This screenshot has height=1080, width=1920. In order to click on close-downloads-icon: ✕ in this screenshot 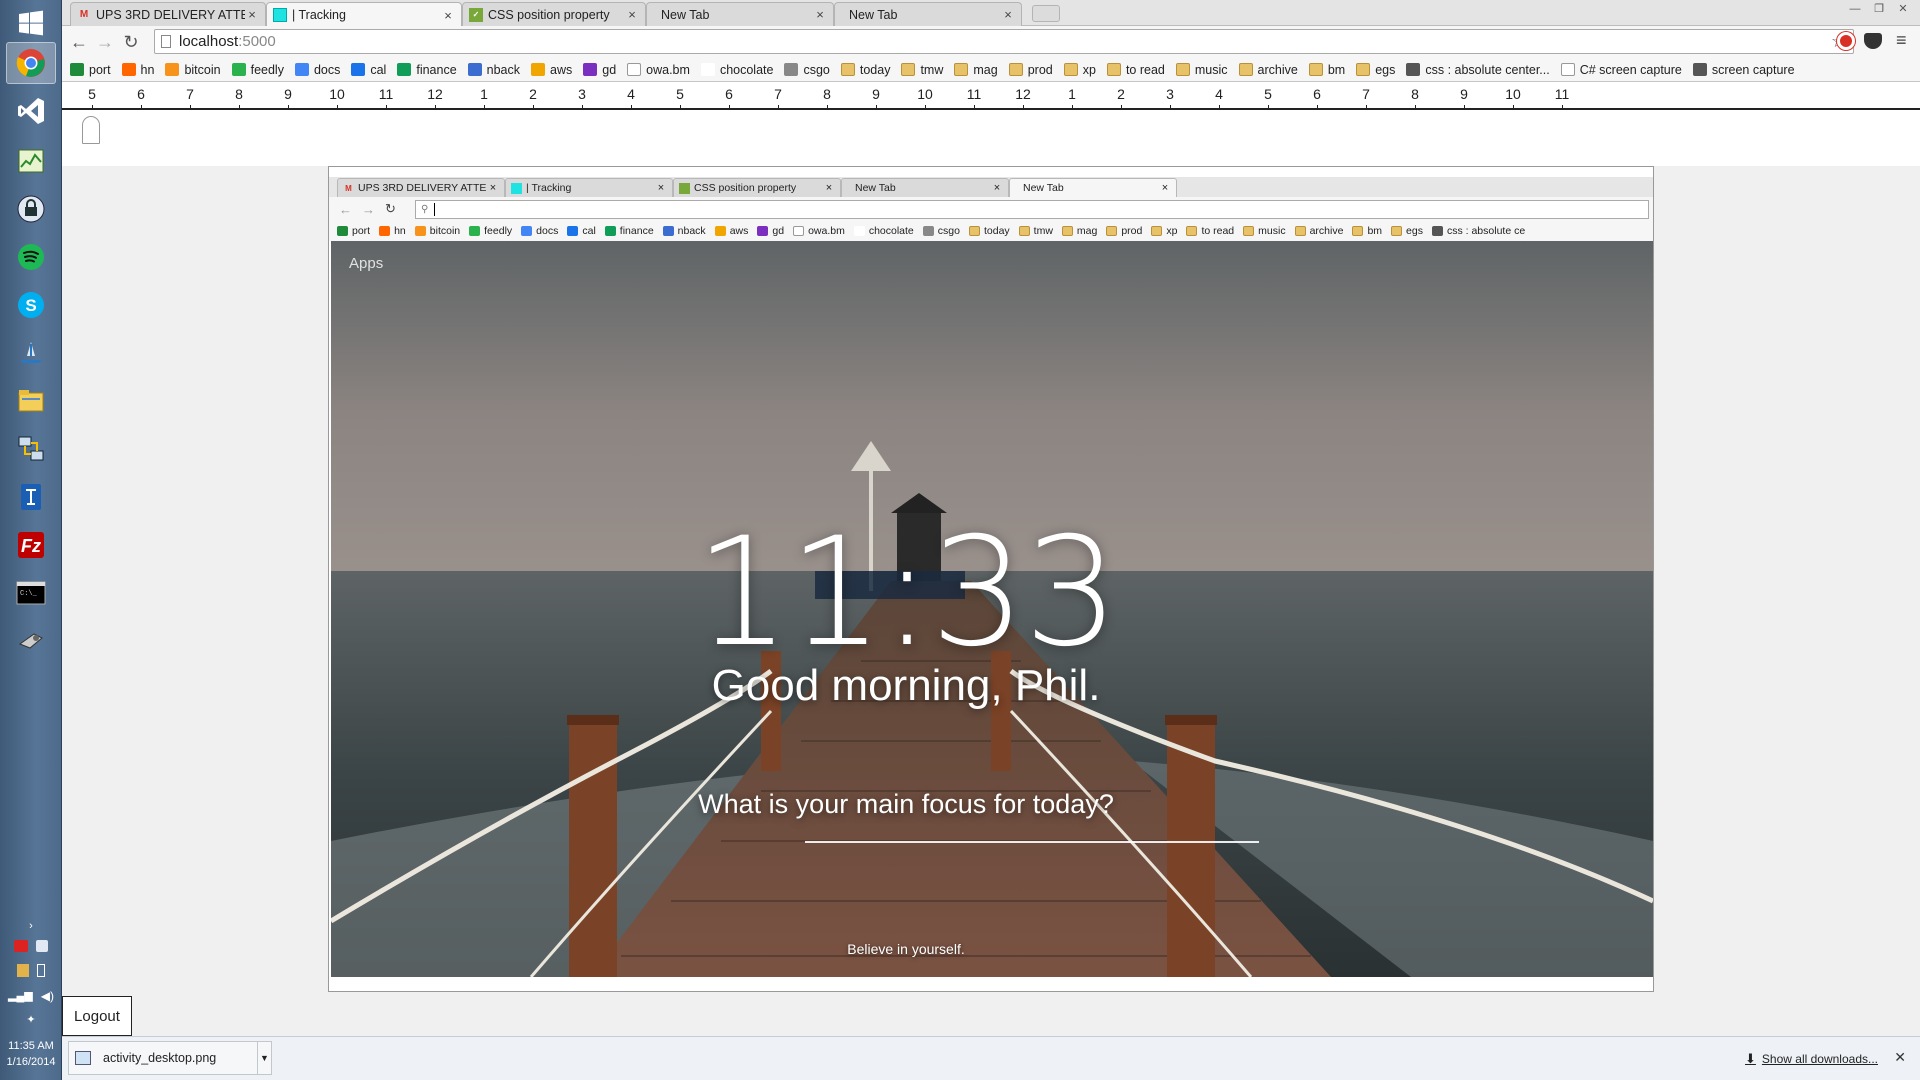, I will do `click(1900, 1057)`.